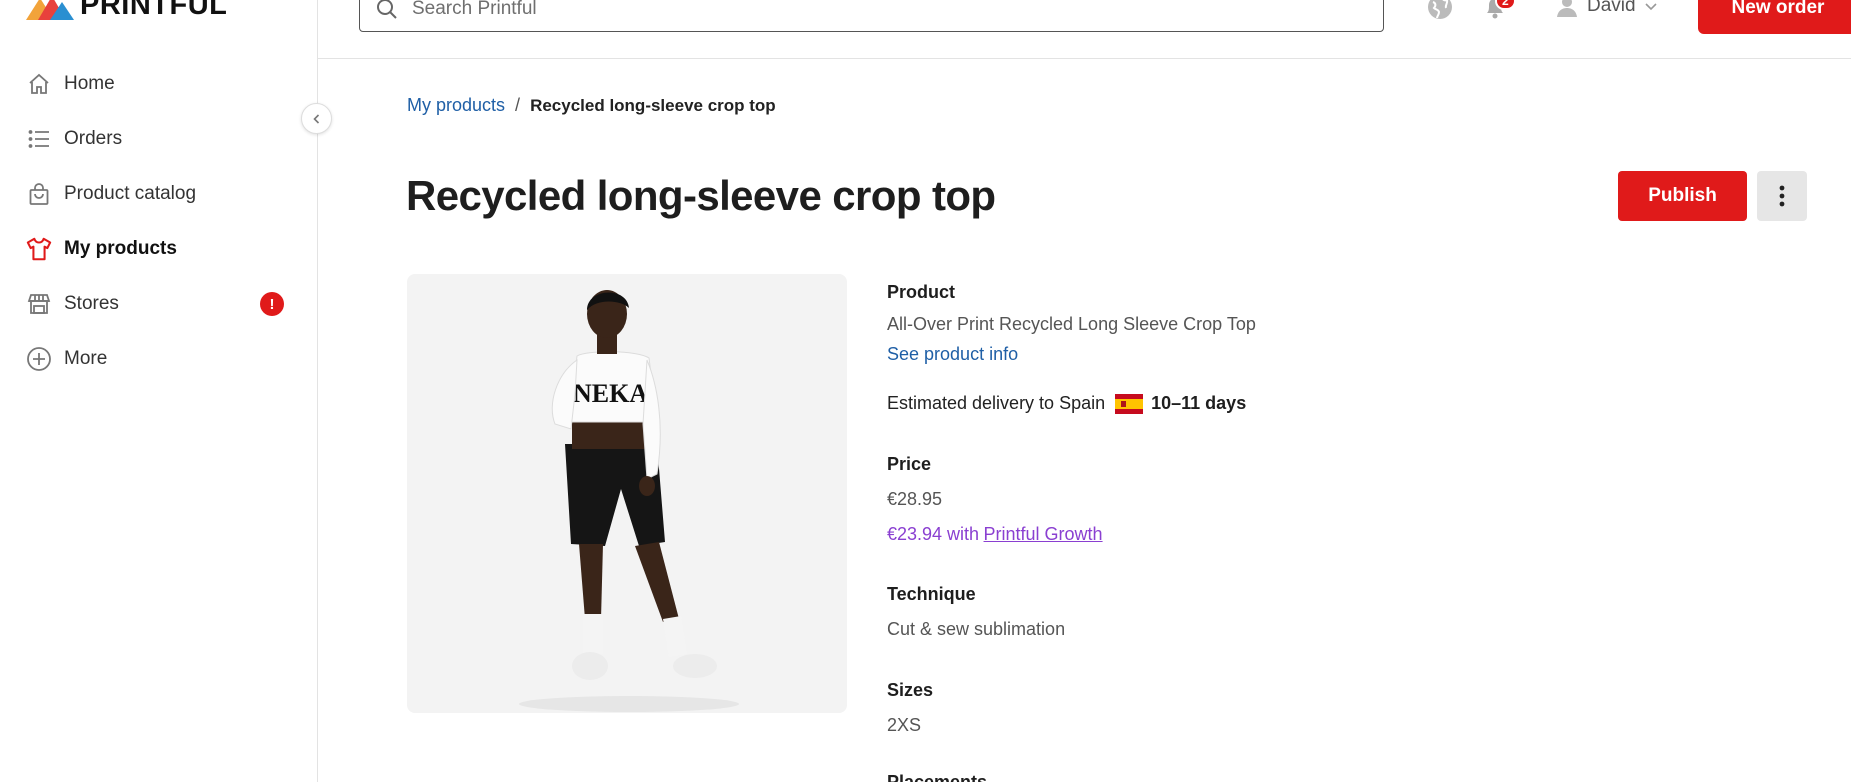 This screenshot has height=782, width=1851. Describe the element at coordinates (456, 105) in the screenshot. I see `breadcrumb-my-products-link: My products` at that location.